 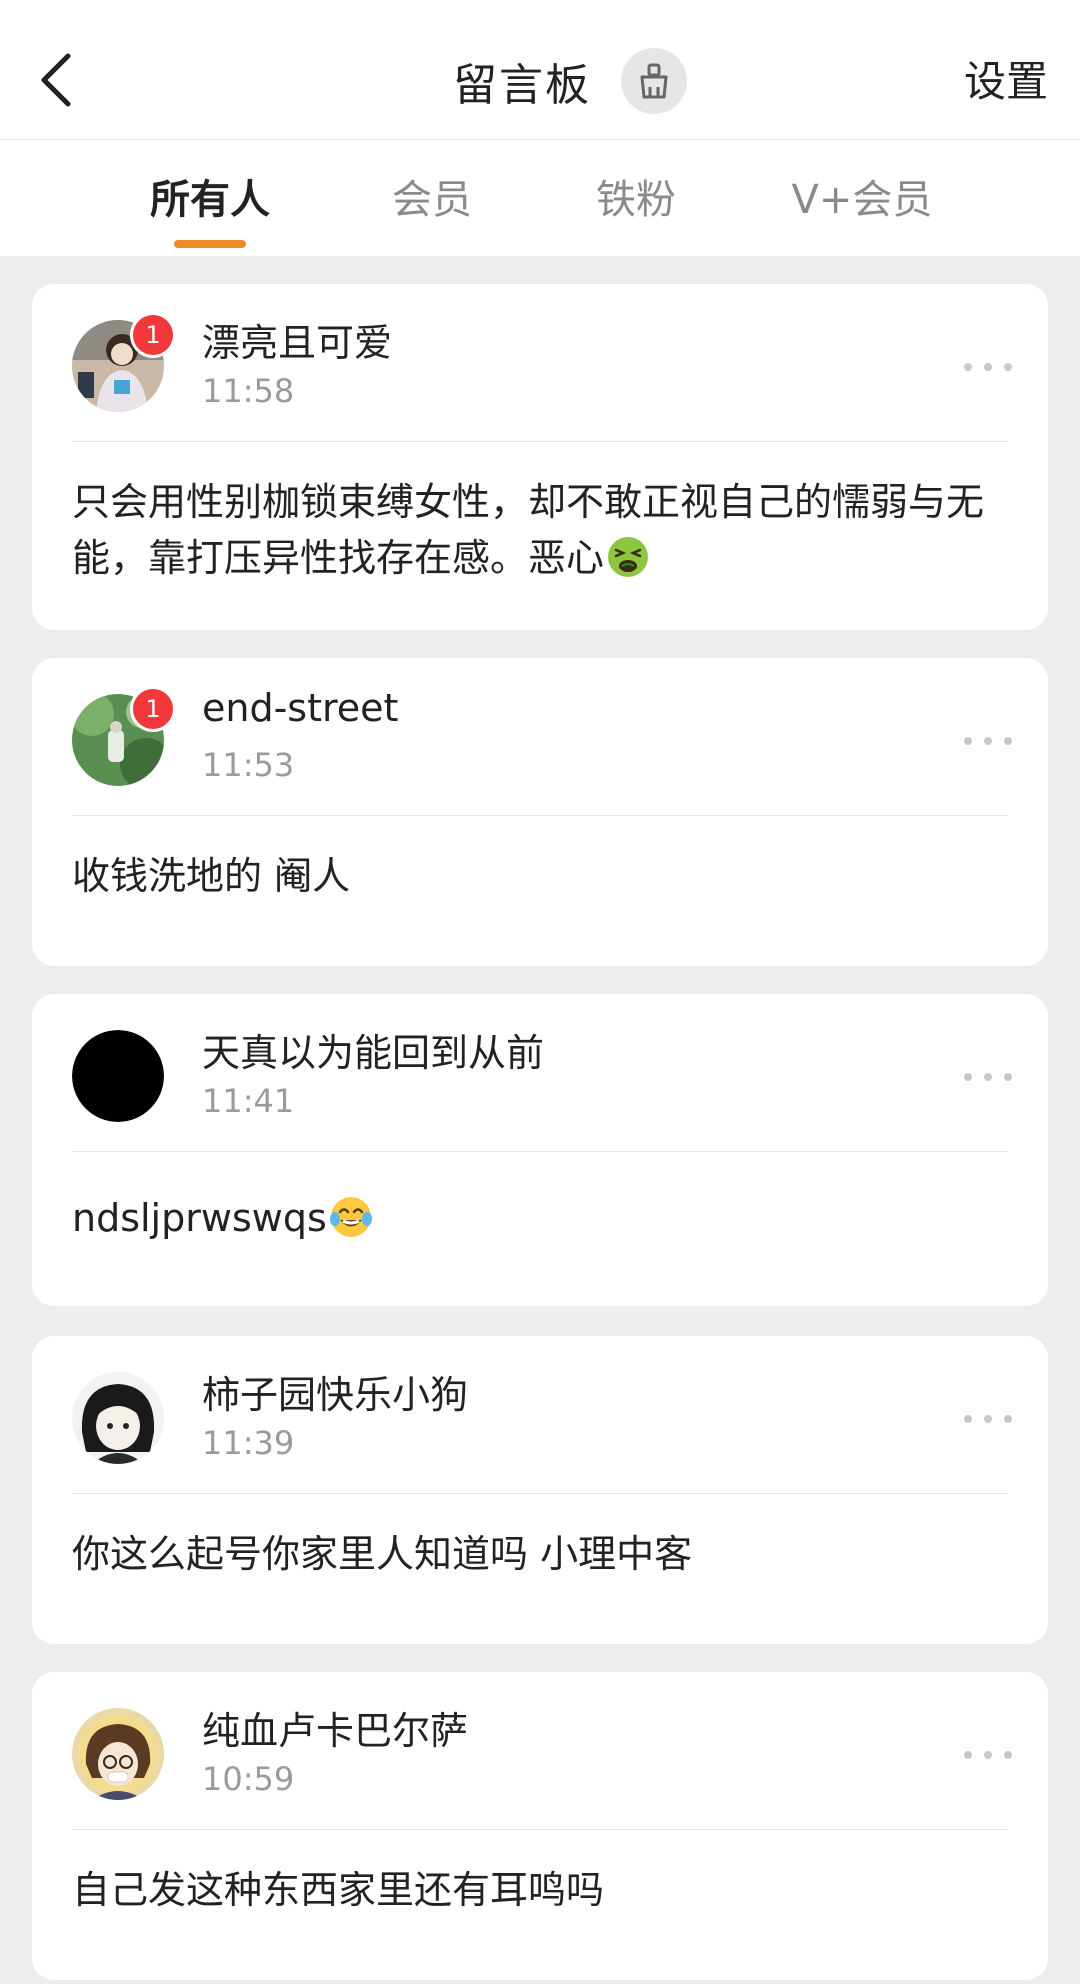 What do you see at coordinates (210, 244) in the screenshot?
I see `active-tab-indicator` at bounding box center [210, 244].